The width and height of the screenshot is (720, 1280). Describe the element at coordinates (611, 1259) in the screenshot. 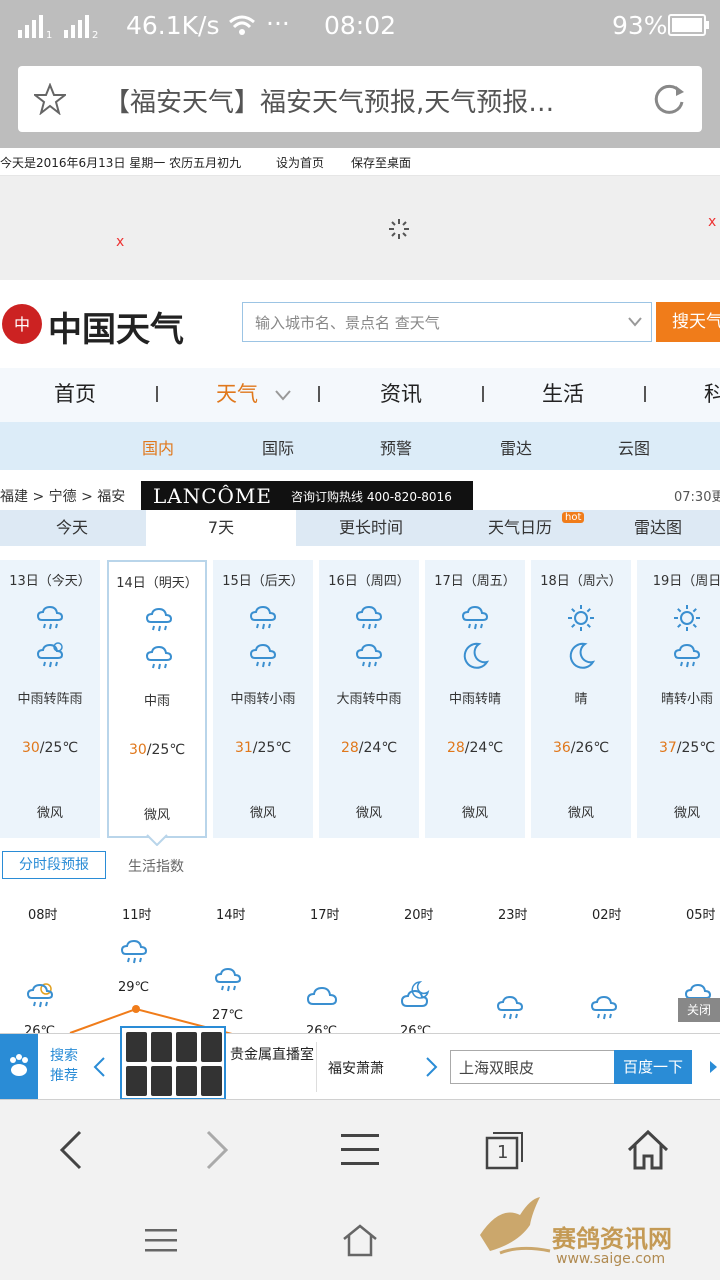

I see `watermark-url: www.saige.com` at that location.